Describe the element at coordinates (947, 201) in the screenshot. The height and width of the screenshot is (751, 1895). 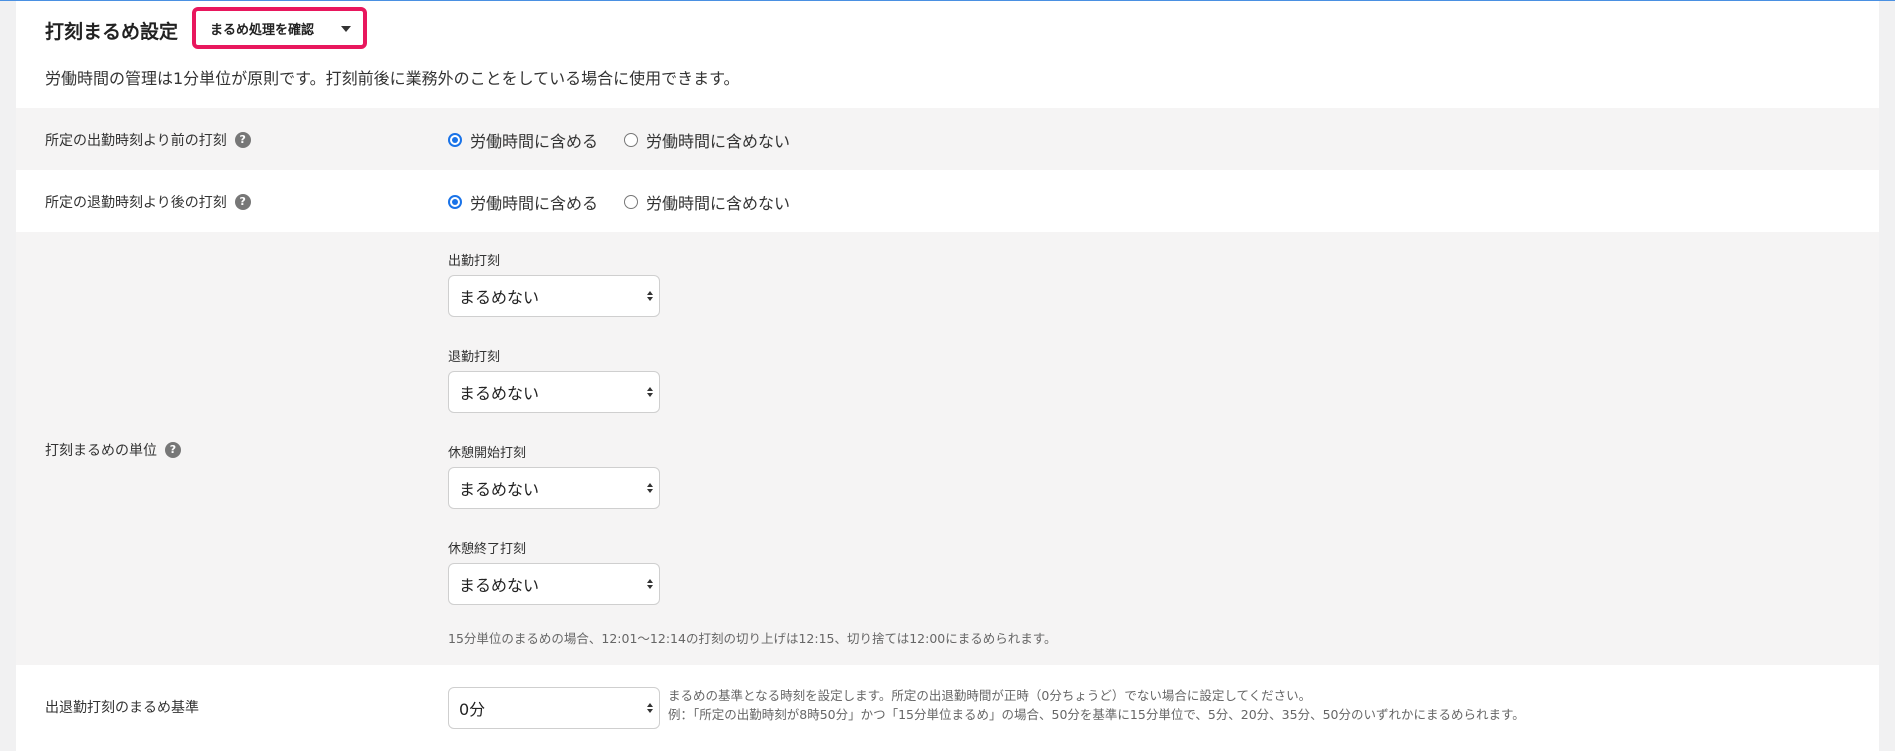
I see `row-after-end: 所定の退勤時刻より後の打刻 ? 労働時間に含める 労働時間に含めない` at that location.